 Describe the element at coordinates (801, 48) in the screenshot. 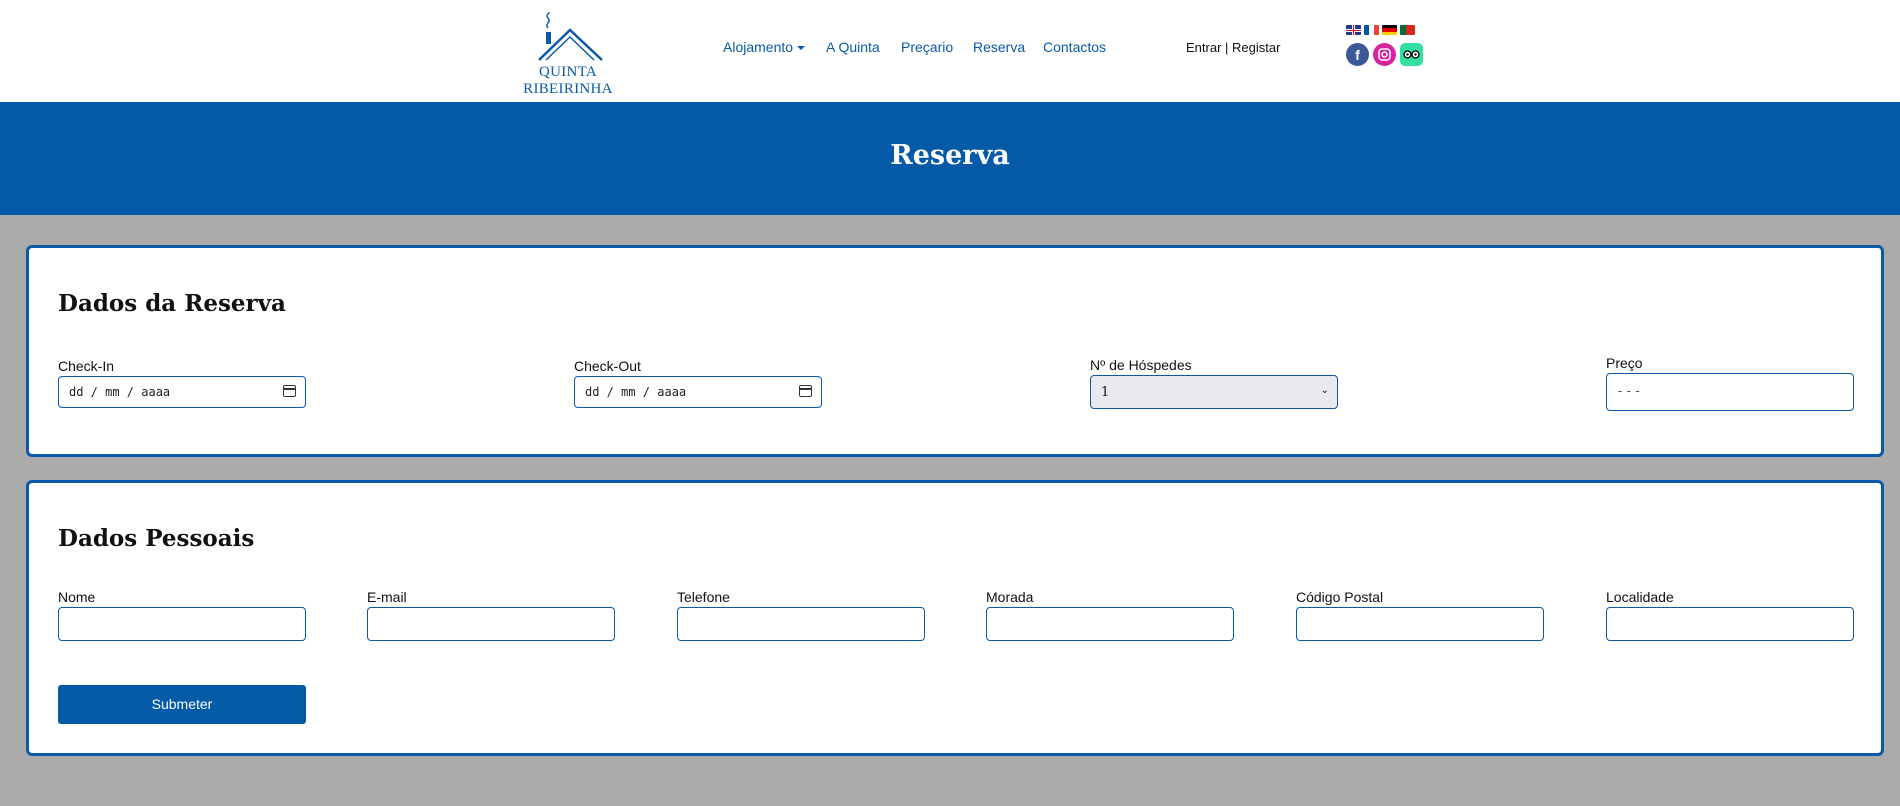

I see `caret-down-icon` at that location.